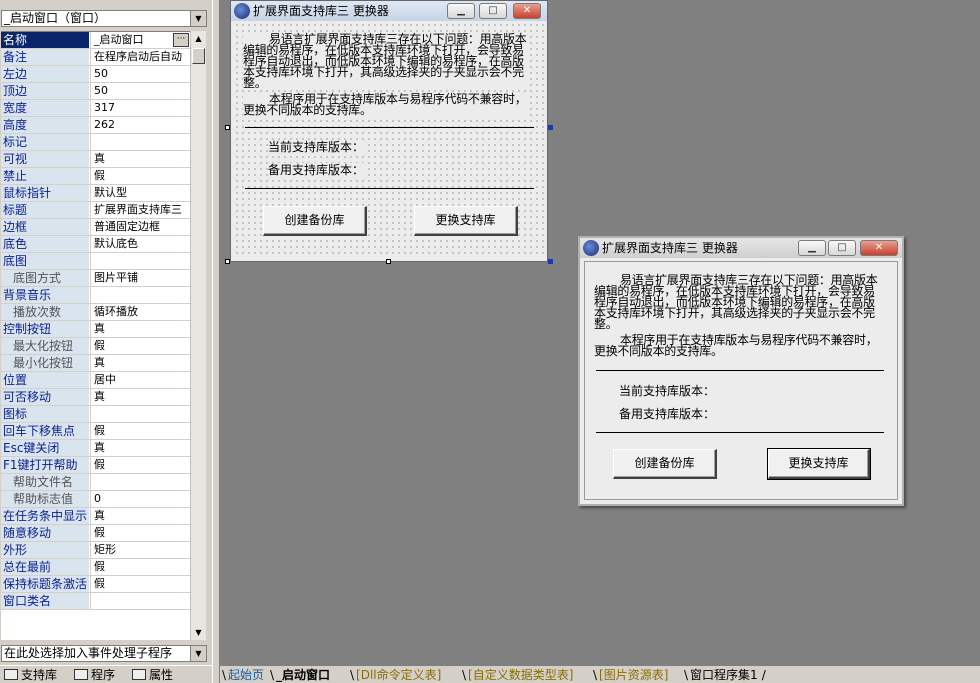  I want to click on property-row: 底图, so click(95, 261).